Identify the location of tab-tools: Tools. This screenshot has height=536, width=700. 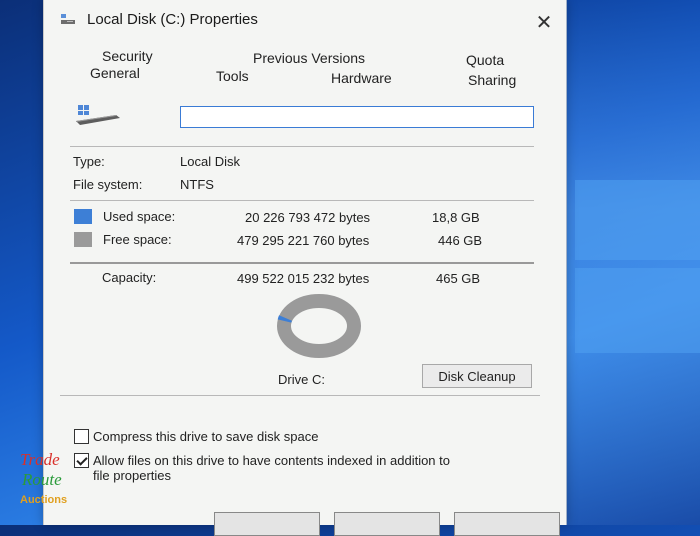
(232, 76).